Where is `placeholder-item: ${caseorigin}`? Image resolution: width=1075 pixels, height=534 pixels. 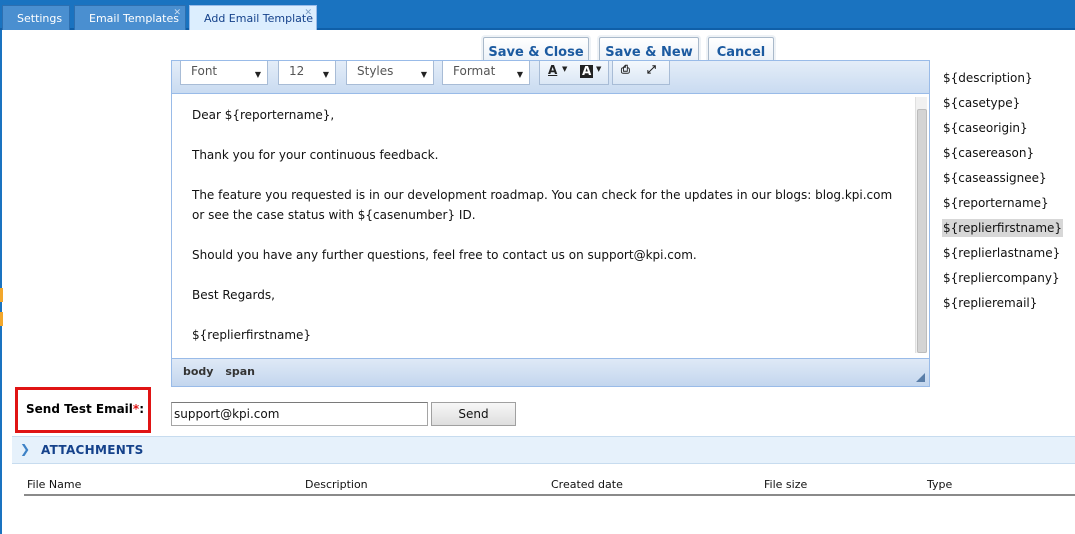 placeholder-item: ${caseorigin} is located at coordinates (1004, 128).